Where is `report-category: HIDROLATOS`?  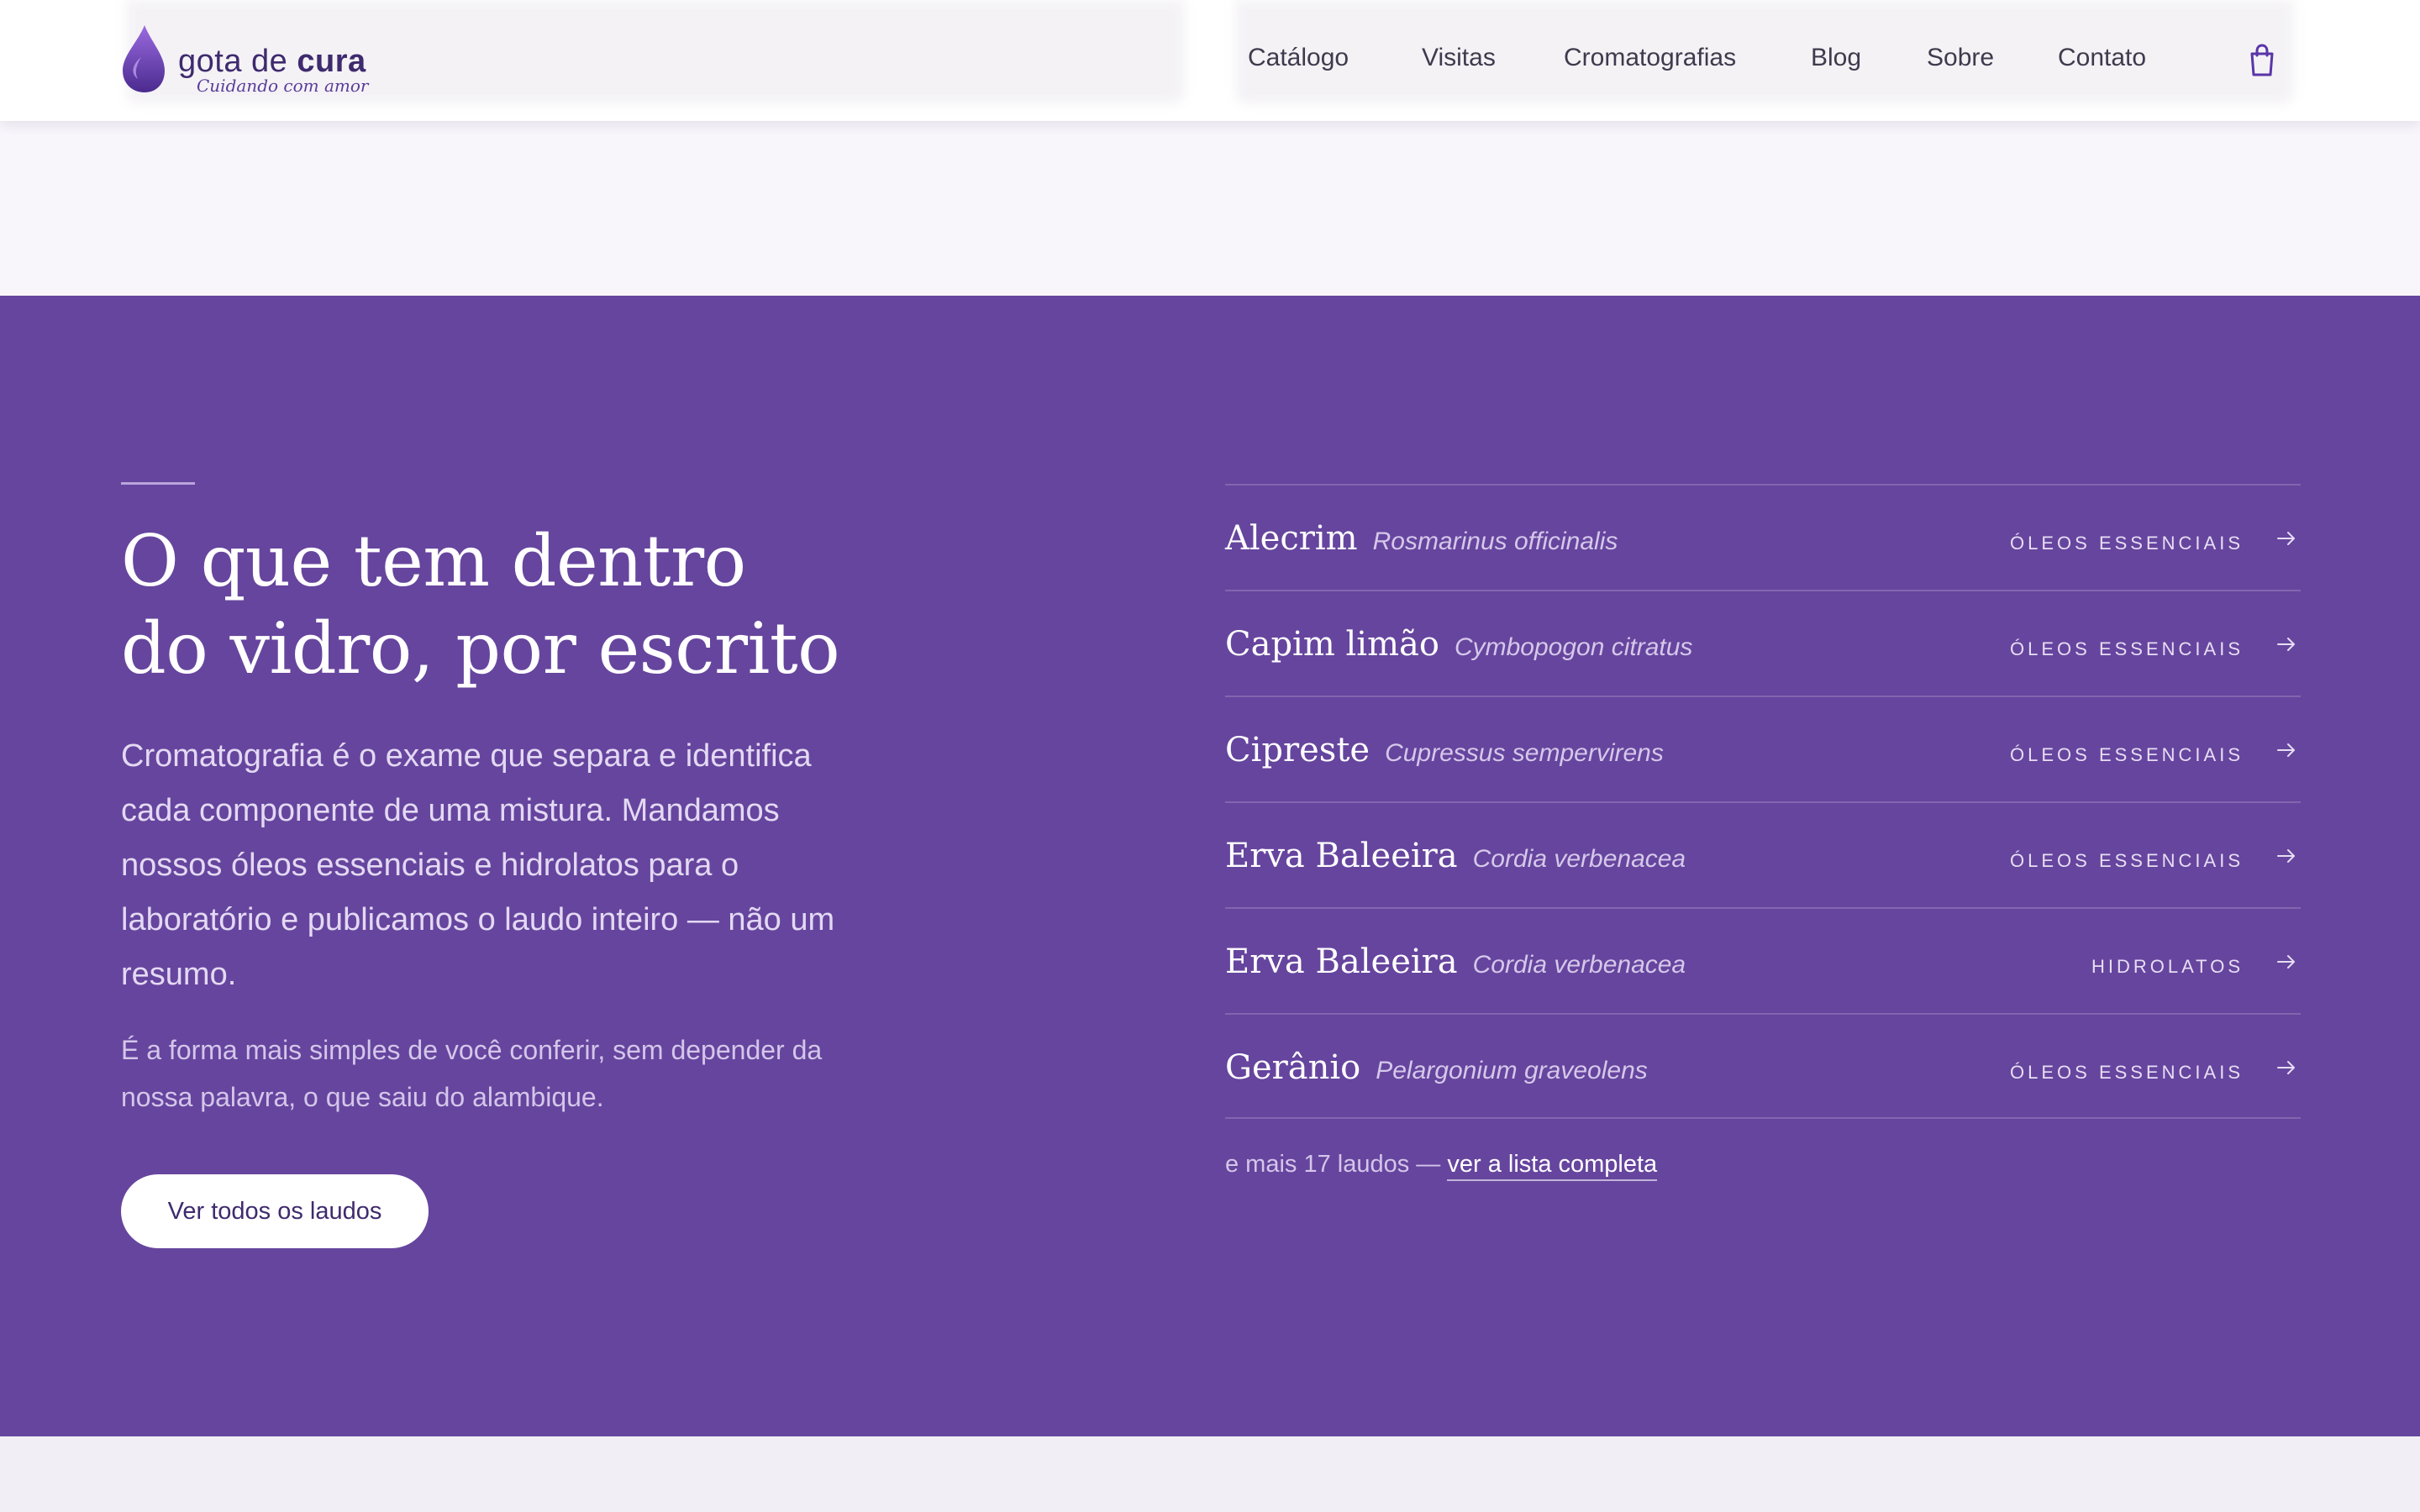
report-category: HIDROLATOS is located at coordinates (2167, 966).